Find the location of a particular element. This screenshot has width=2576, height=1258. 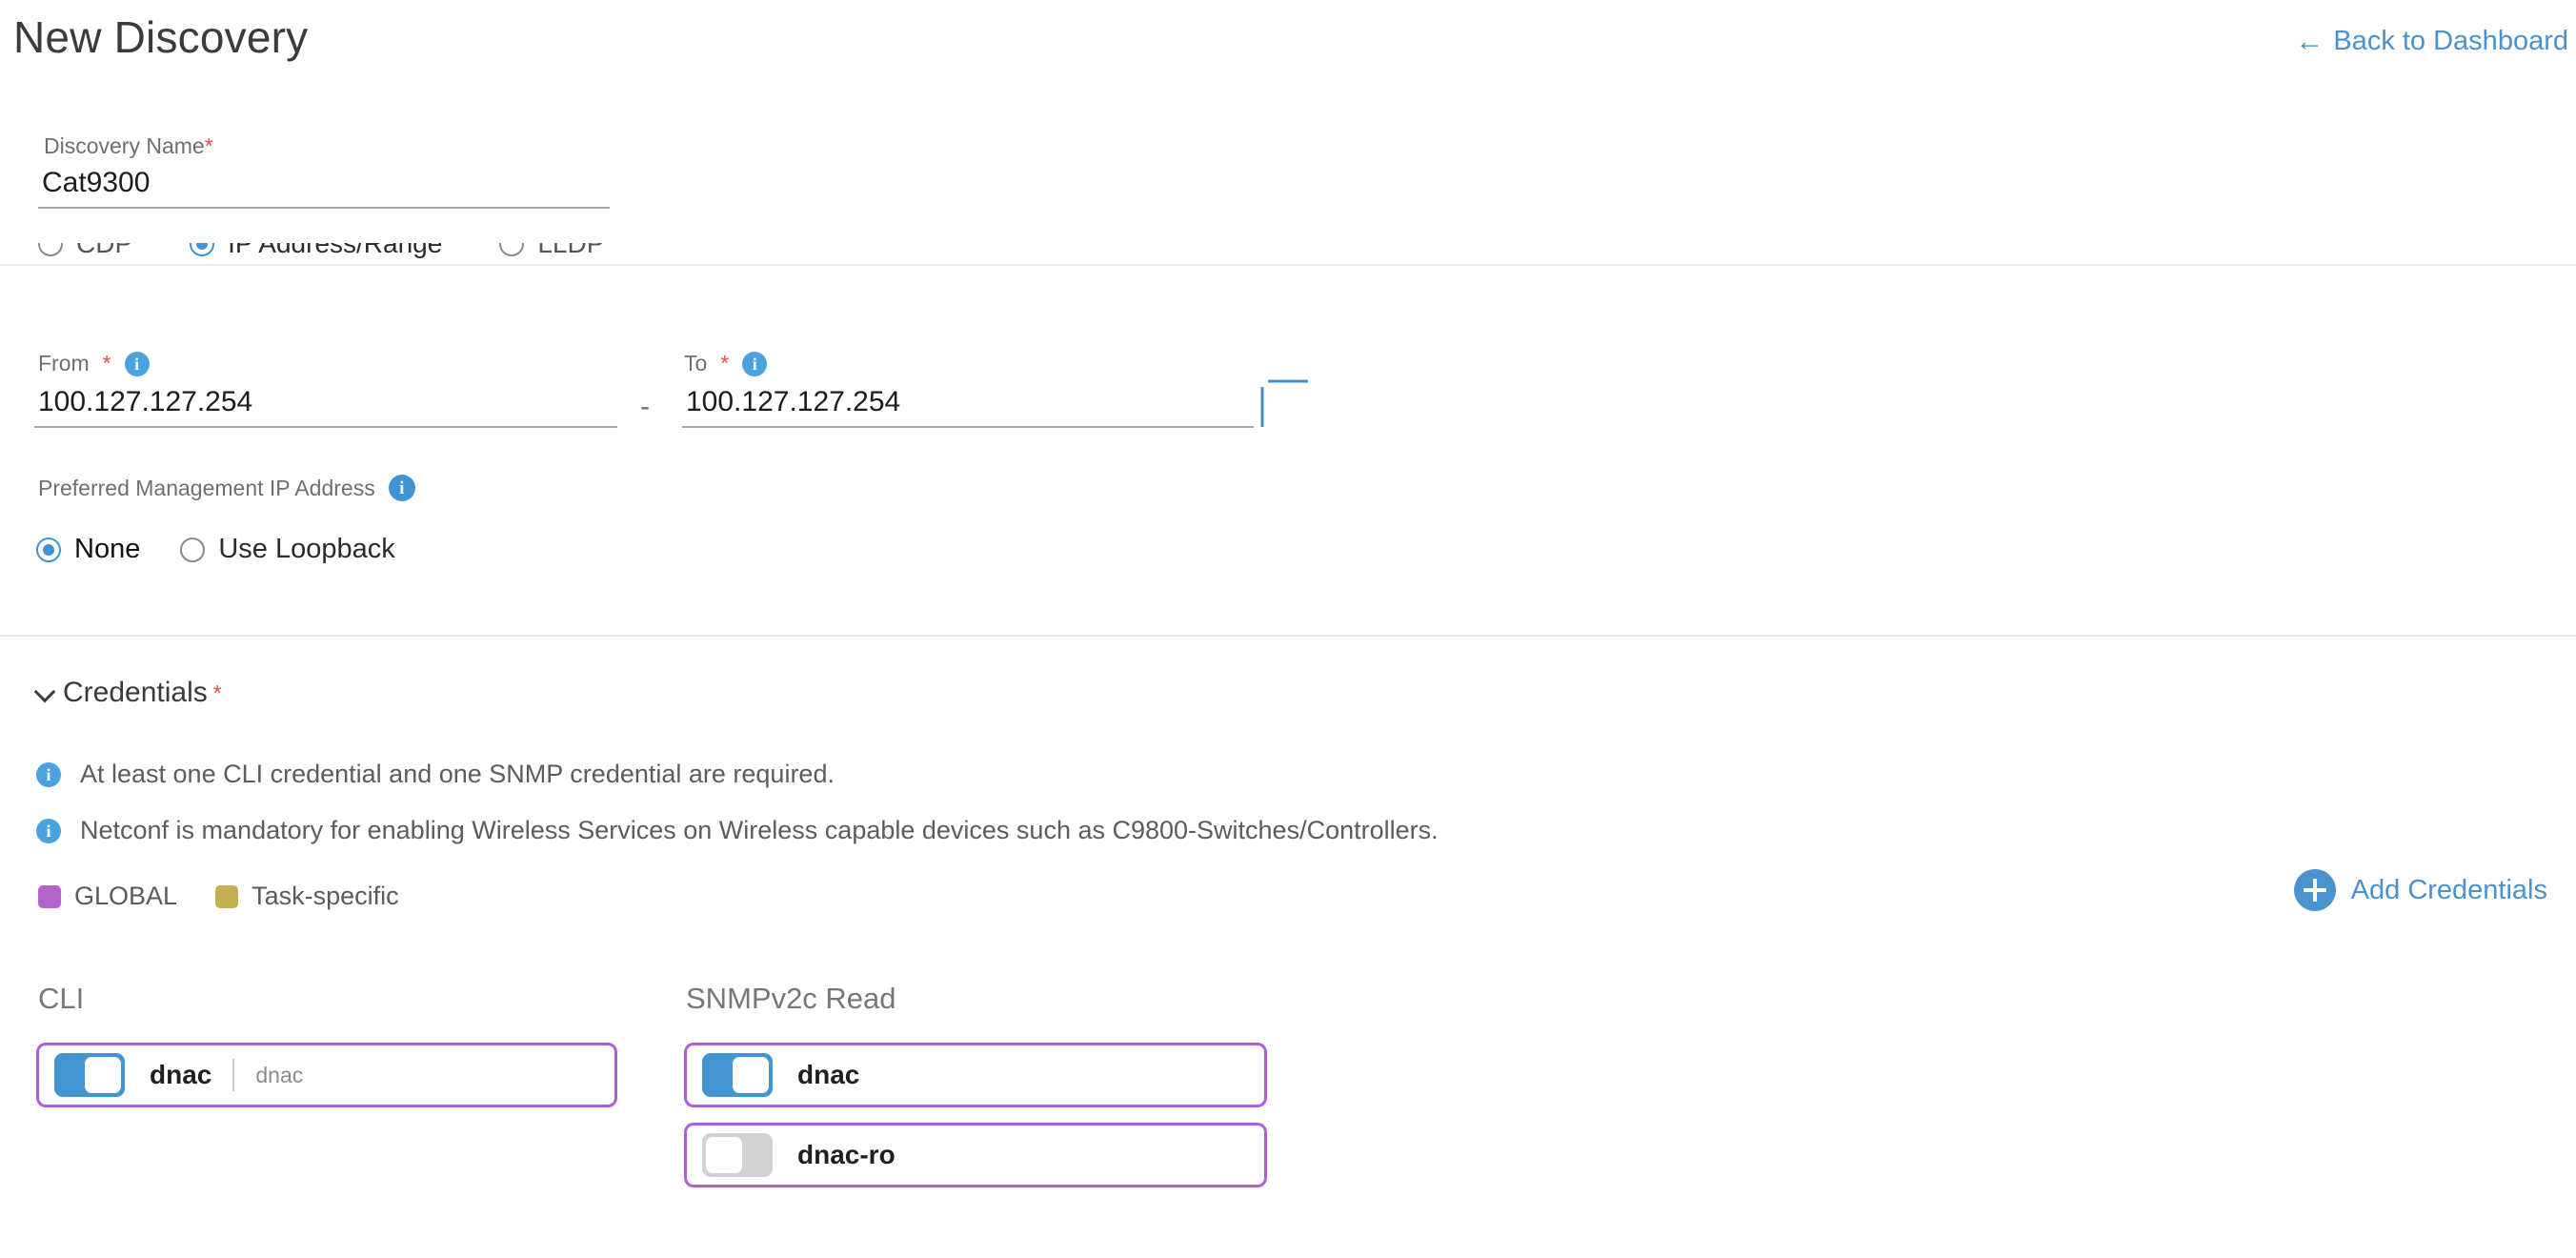

discovery-name-label: Discovery Name* is located at coordinates (129, 146).